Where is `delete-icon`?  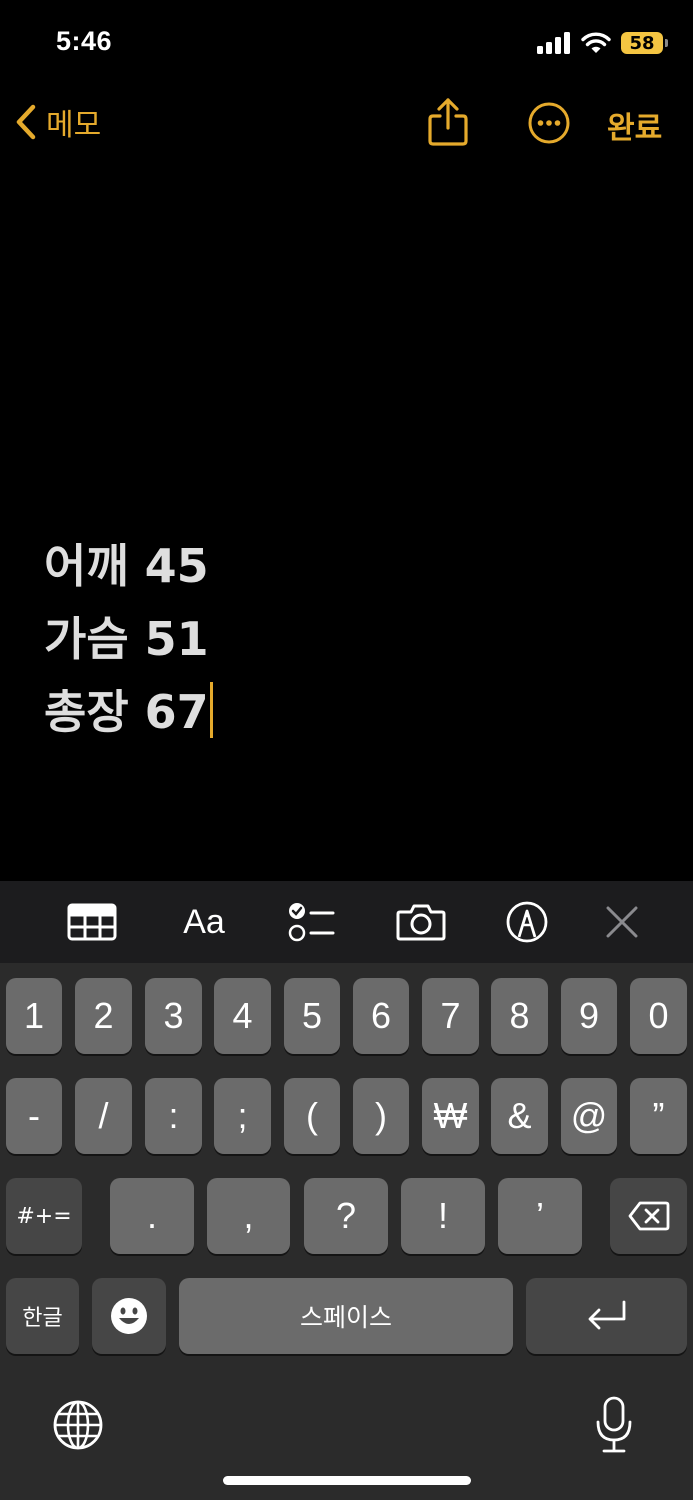 delete-icon is located at coordinates (648, 1216).